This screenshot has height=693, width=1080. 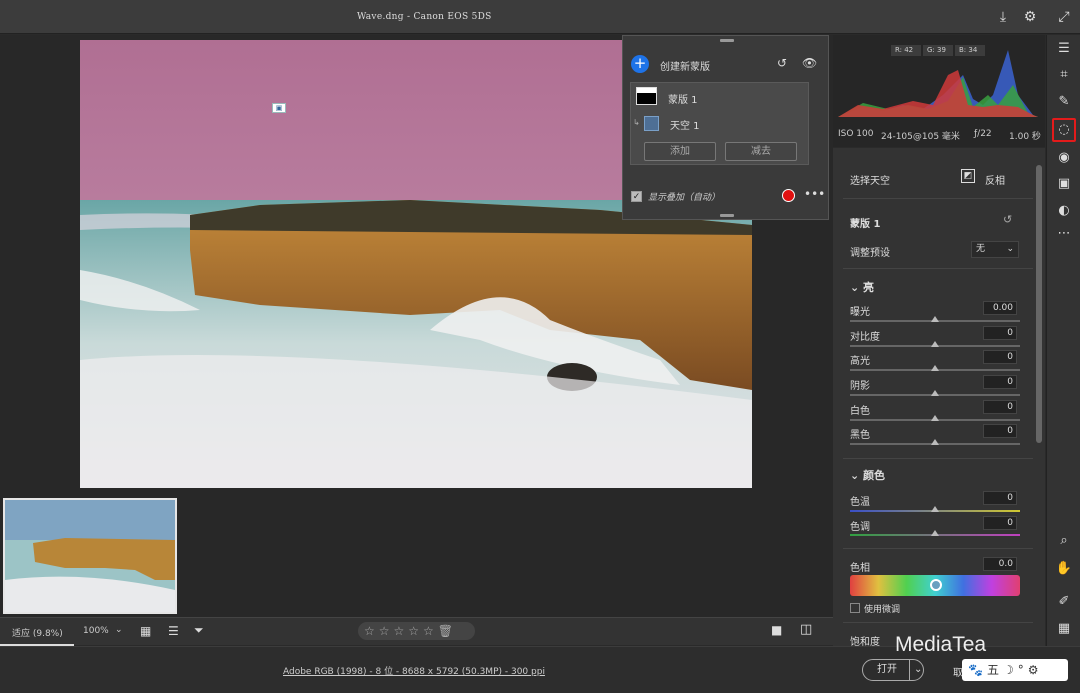 What do you see at coordinates (936, 50) in the screenshot?
I see `histo-g: G: 39` at bounding box center [936, 50].